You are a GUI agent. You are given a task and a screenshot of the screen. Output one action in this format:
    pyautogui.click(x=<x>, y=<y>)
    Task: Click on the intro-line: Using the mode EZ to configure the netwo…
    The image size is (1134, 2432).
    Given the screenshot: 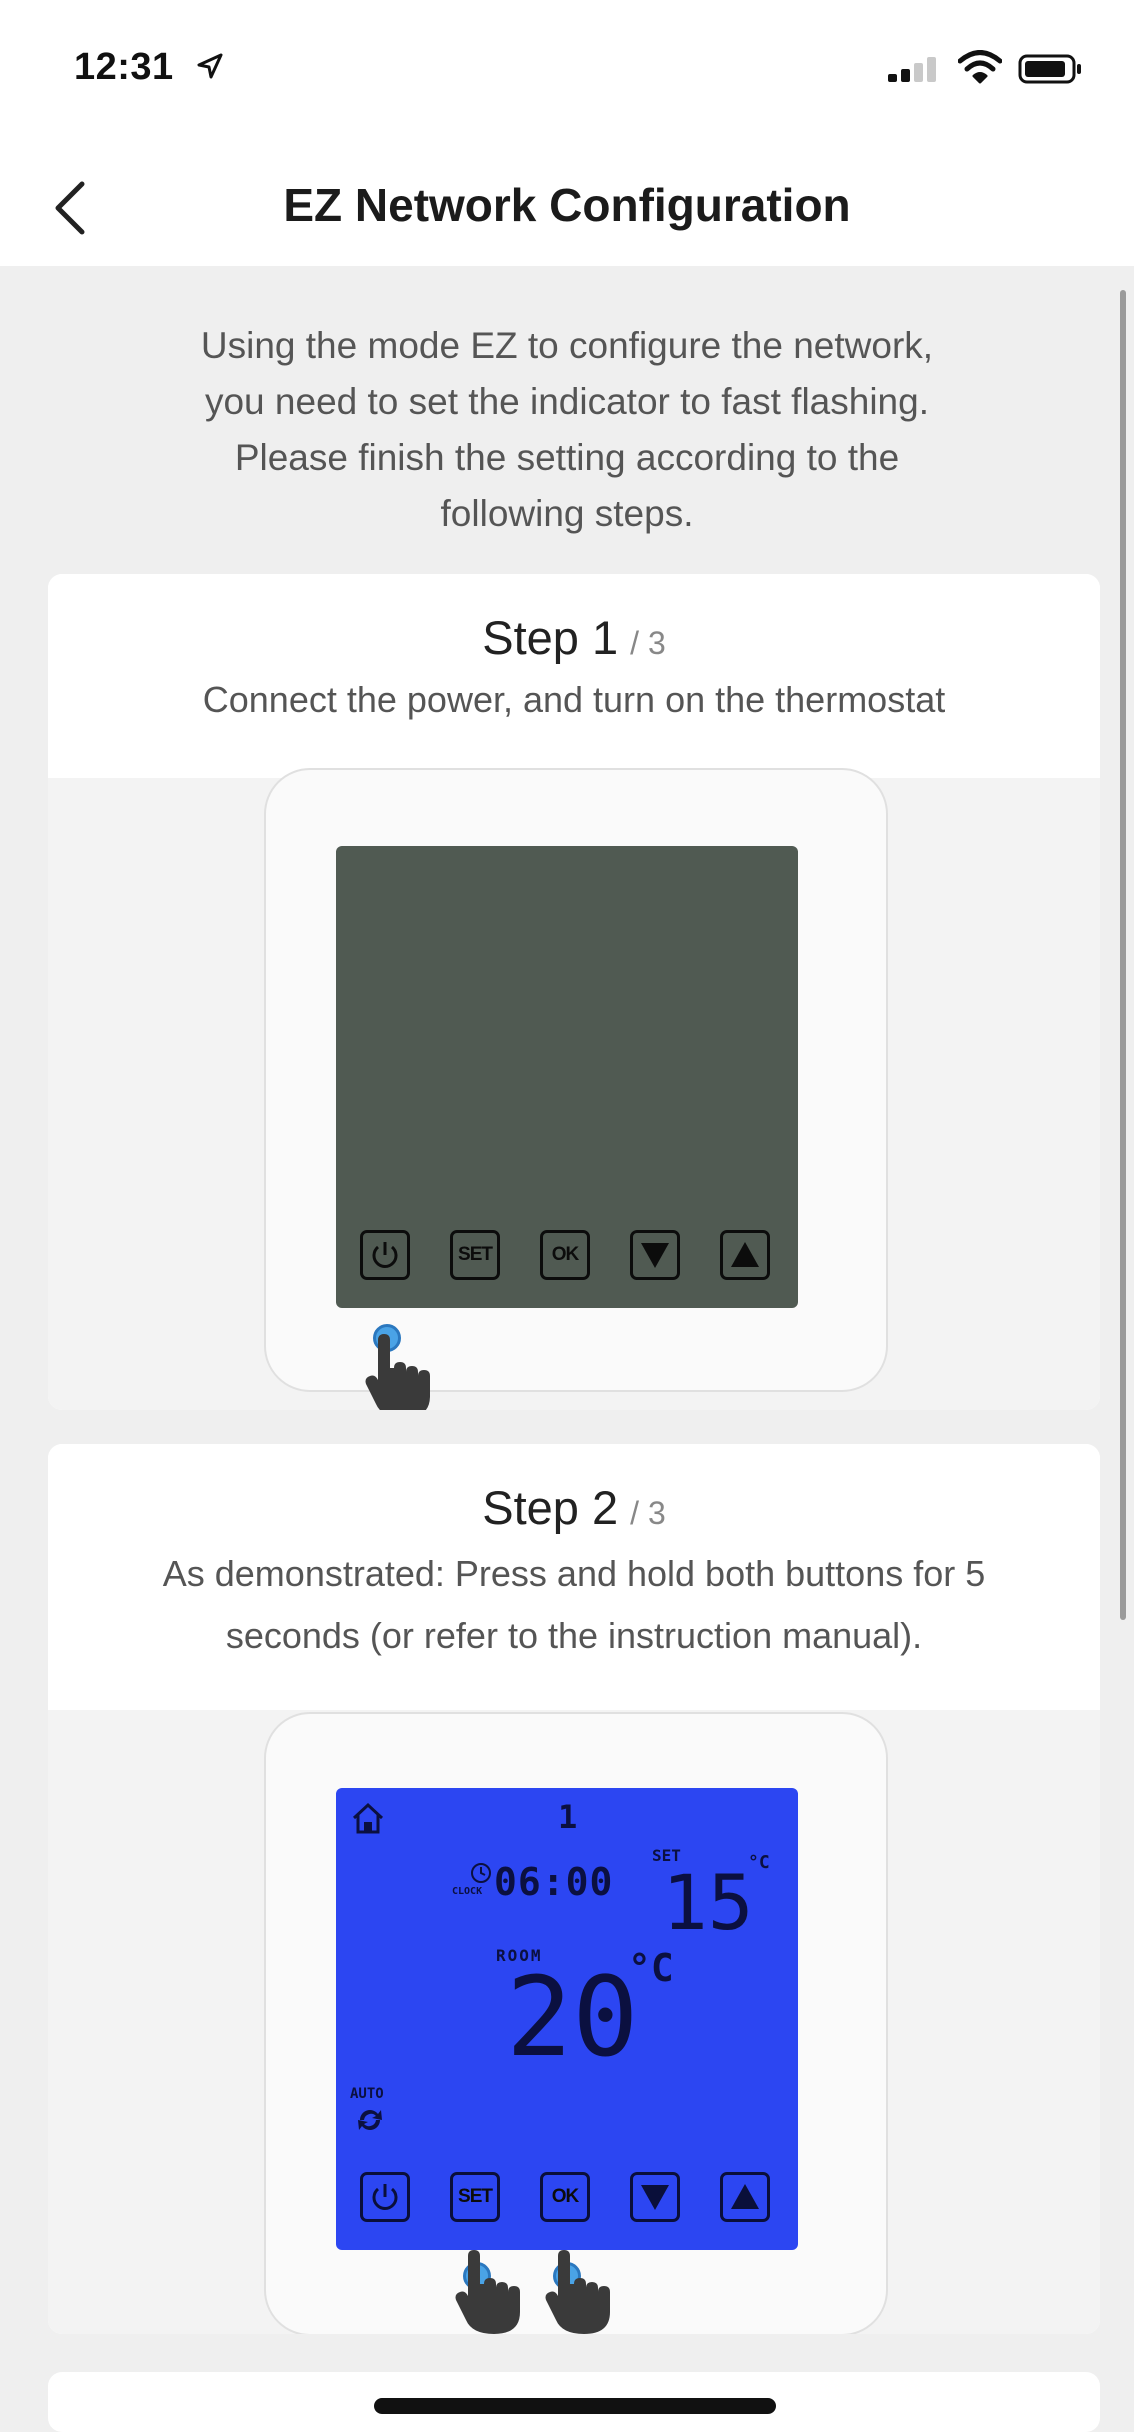 What is the action you would take?
    pyautogui.click(x=567, y=345)
    